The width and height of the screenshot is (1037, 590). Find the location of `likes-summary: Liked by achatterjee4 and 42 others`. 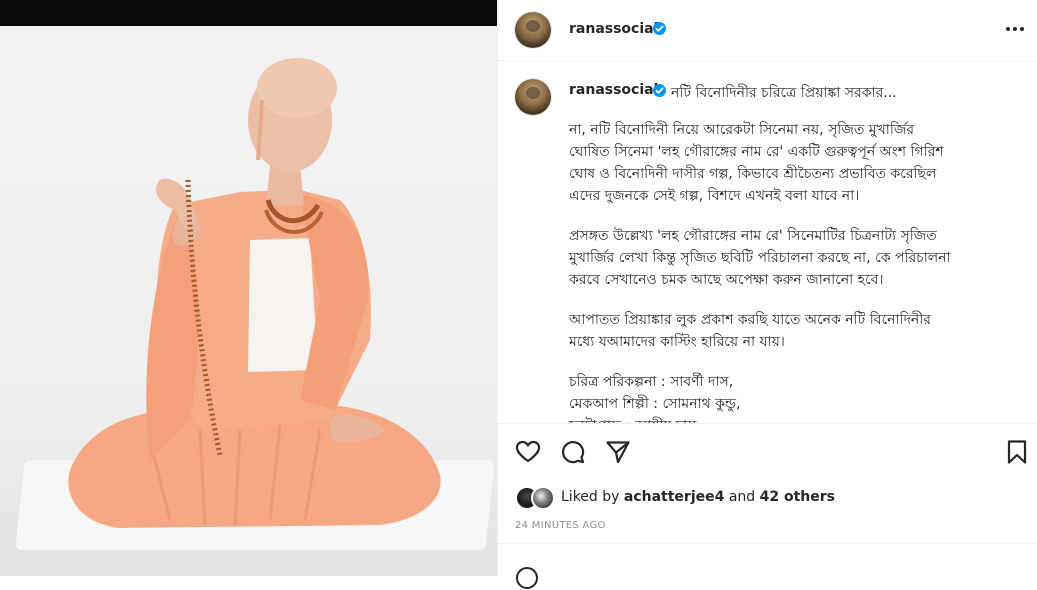

likes-summary: Liked by achatterjee4 and 42 others is located at coordinates (698, 497).